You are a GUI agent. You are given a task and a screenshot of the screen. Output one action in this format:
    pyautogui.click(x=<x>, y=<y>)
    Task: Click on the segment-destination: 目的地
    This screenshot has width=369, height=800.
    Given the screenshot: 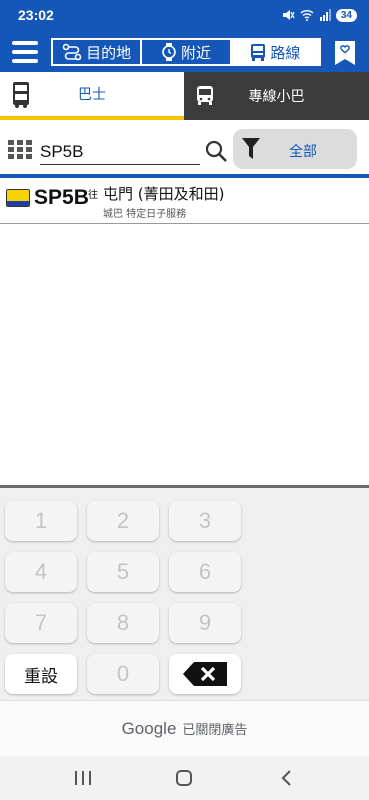 What is the action you would take?
    pyautogui.click(x=98, y=52)
    